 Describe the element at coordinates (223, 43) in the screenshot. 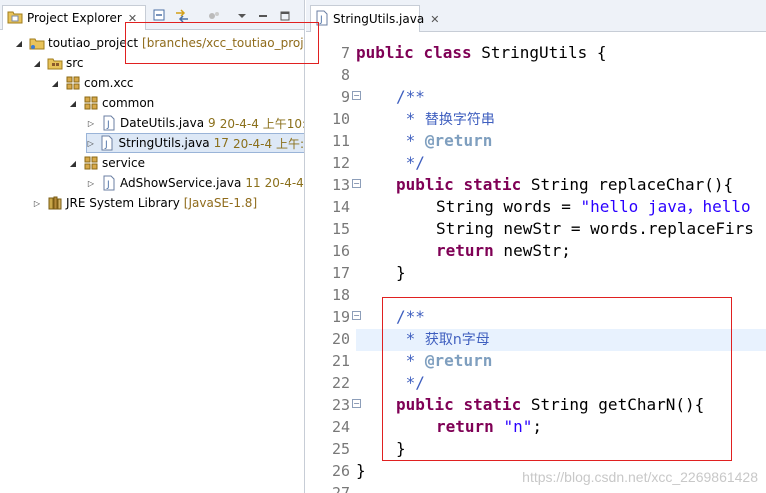

I see `project-branch-decoration: [branches/xcc_toutiao_proje` at that location.